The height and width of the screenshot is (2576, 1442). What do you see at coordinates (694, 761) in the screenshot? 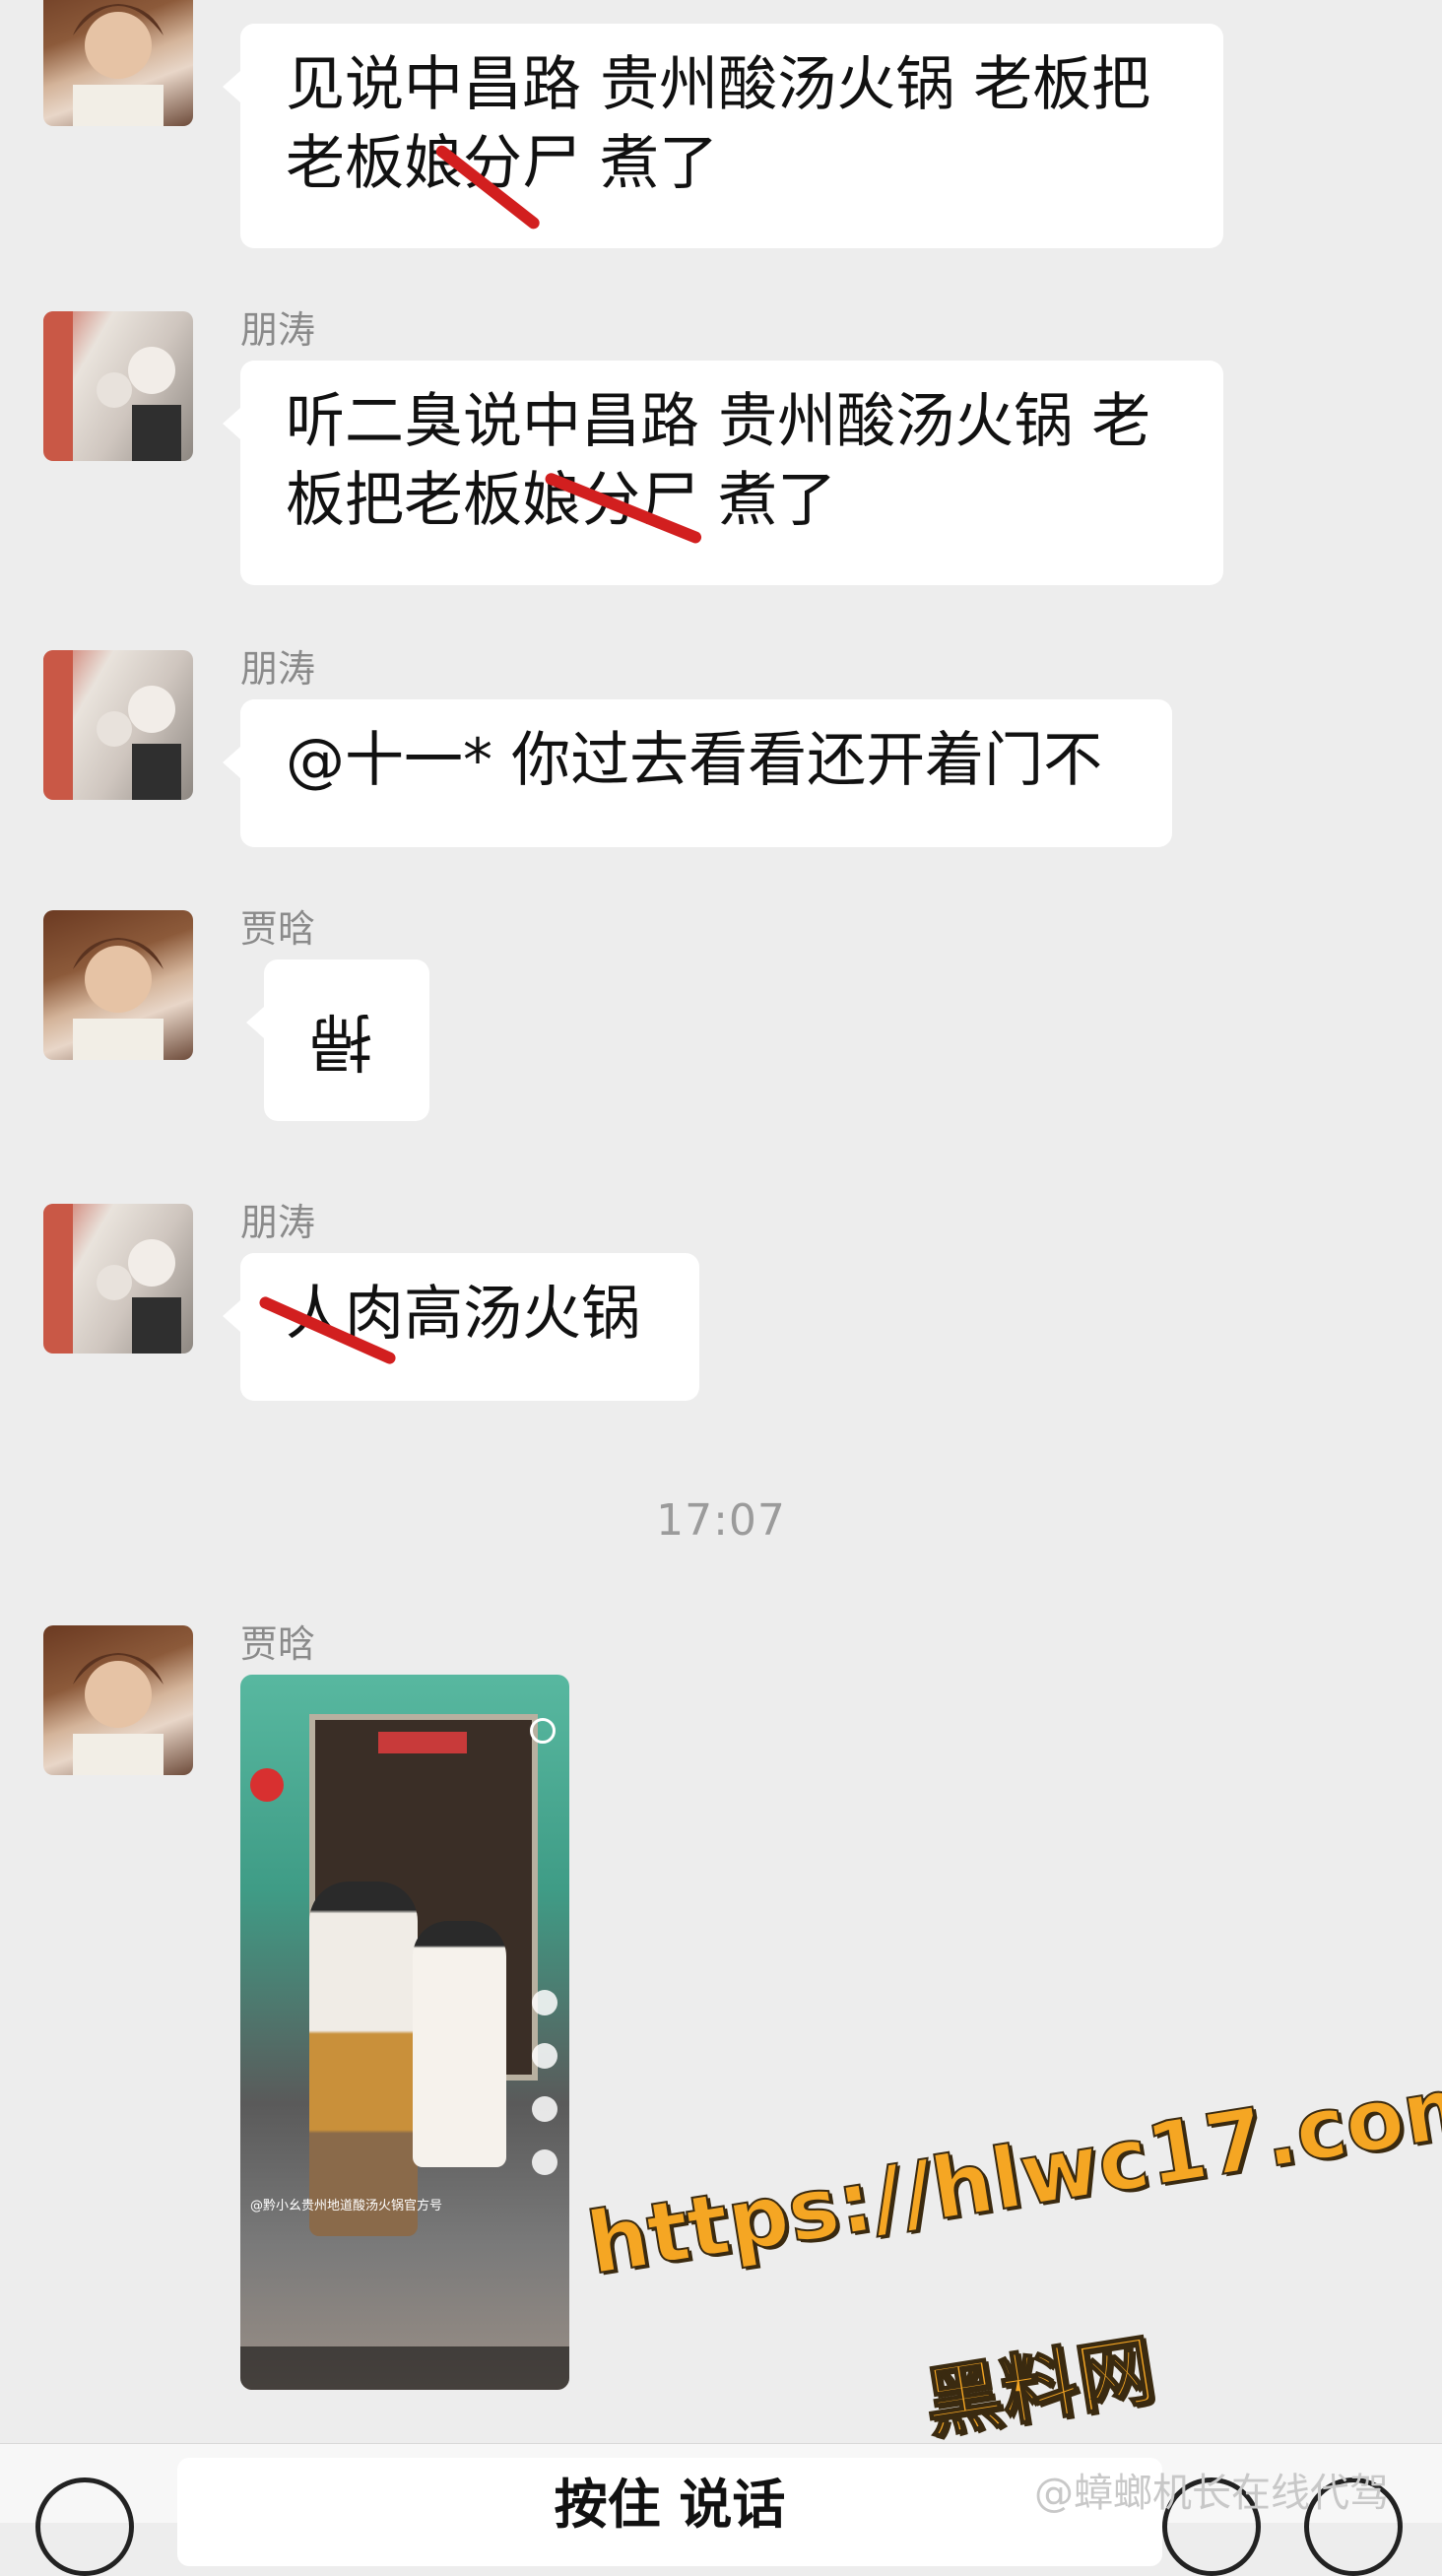
I see `message-text: @十一* 你过去看看还开着门不` at bounding box center [694, 761].